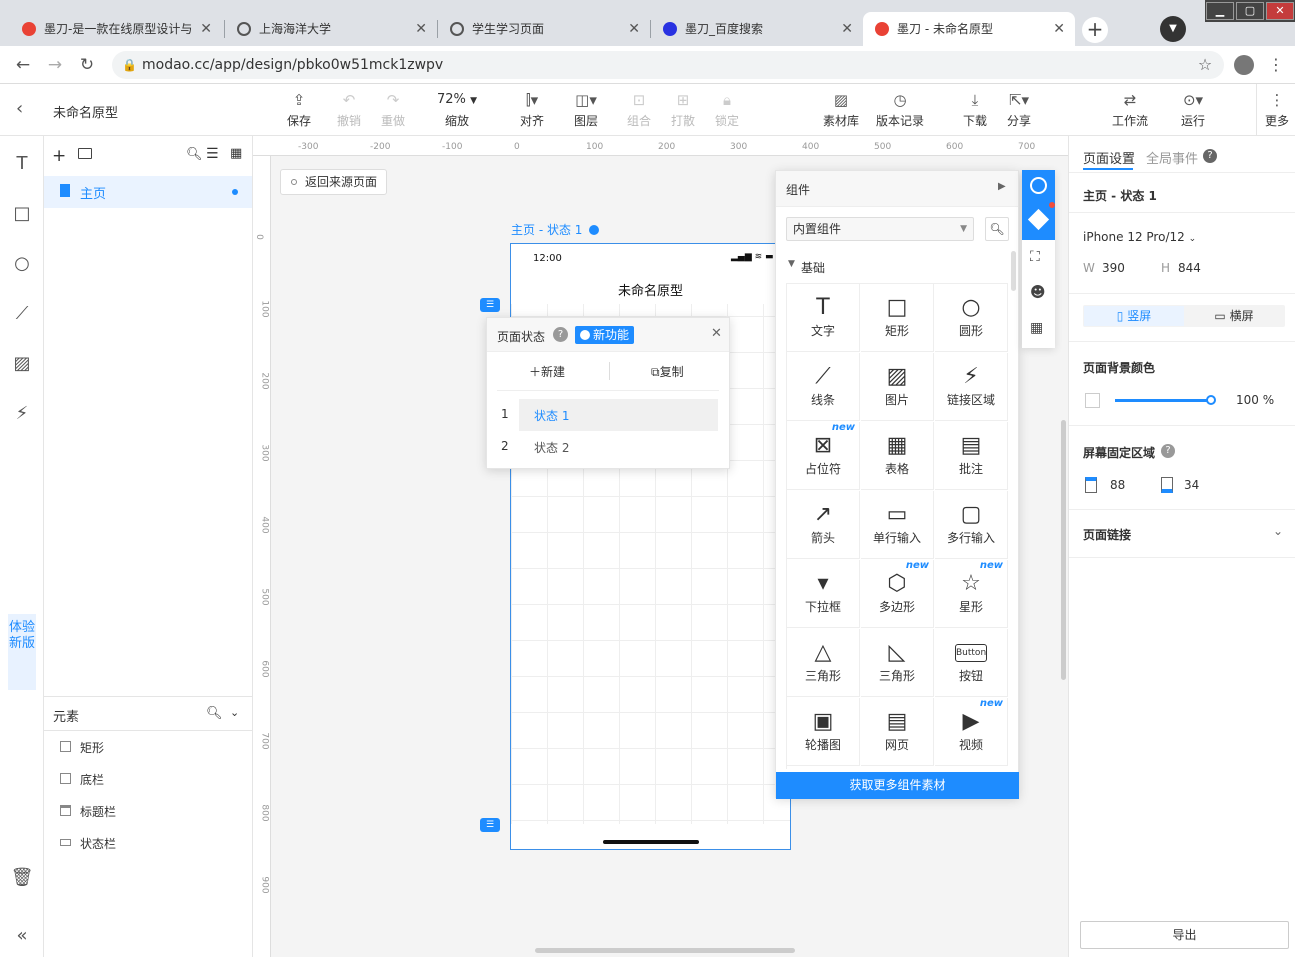 The width and height of the screenshot is (1295, 957). I want to click on element-item: 状态栏, so click(98, 843).